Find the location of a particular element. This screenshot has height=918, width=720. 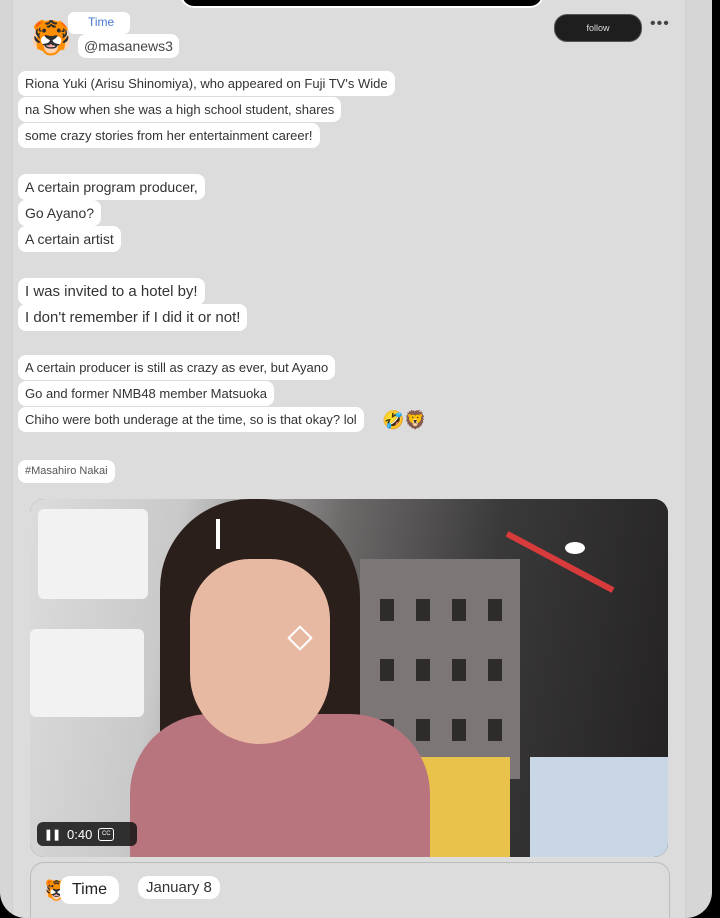

video-current-time: 0:40 is located at coordinates (80, 834).